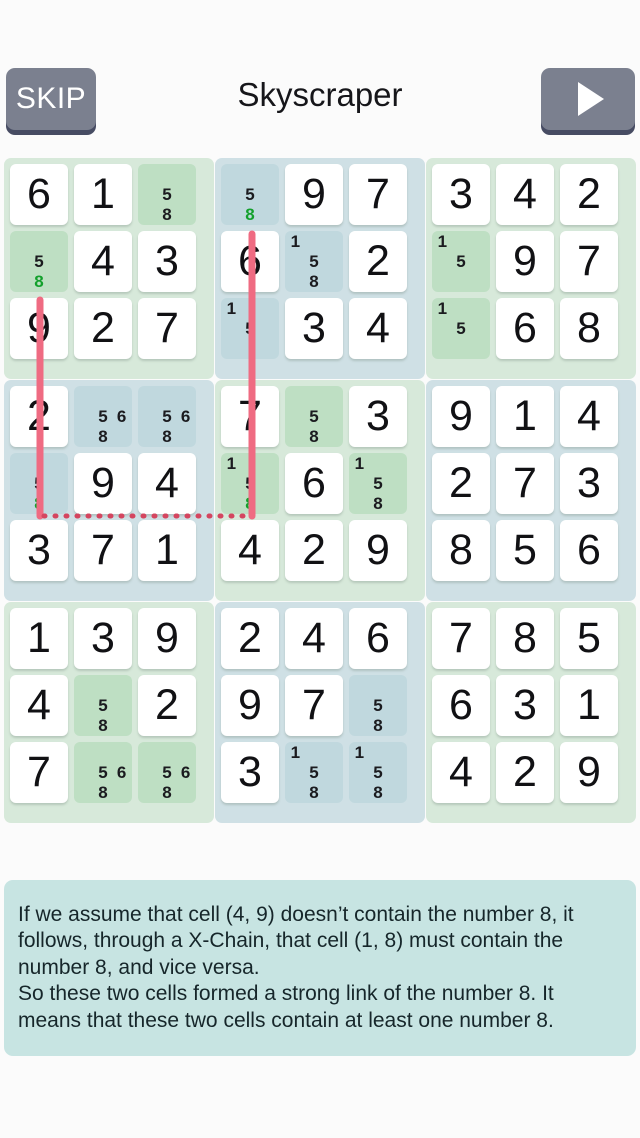  What do you see at coordinates (103, 772) in the screenshot?
I see `sudoku-cell-r9c2: 568` at bounding box center [103, 772].